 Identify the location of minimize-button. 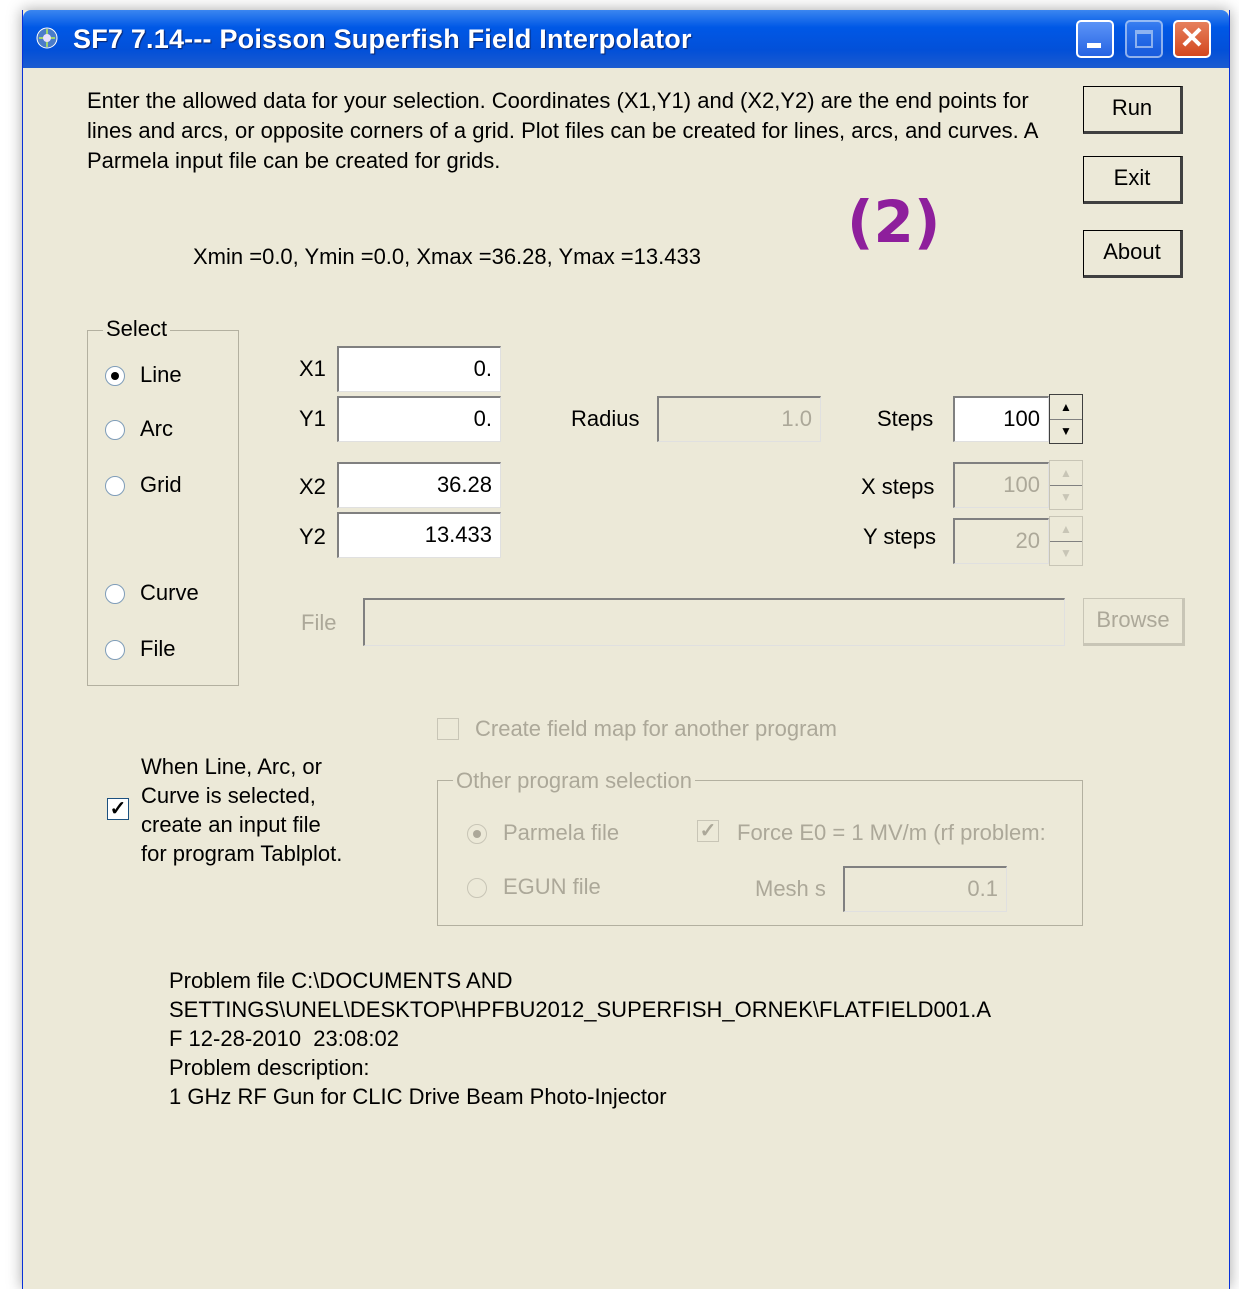
(1095, 39).